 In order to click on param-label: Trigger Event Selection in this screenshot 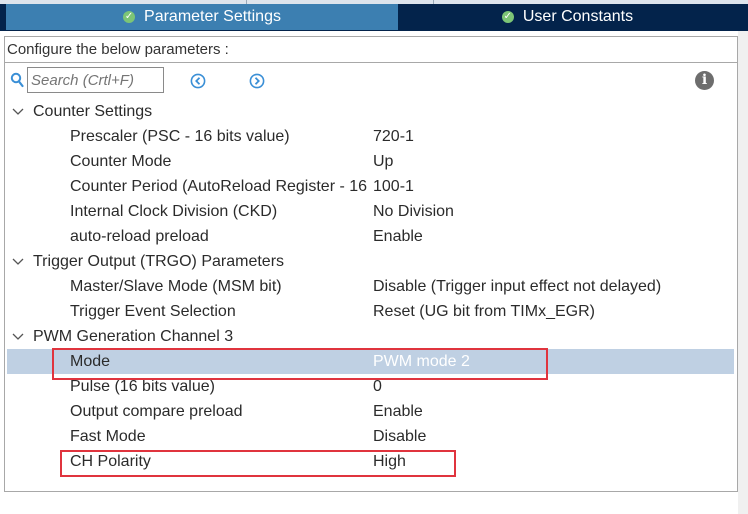, I will do `click(153, 311)`.